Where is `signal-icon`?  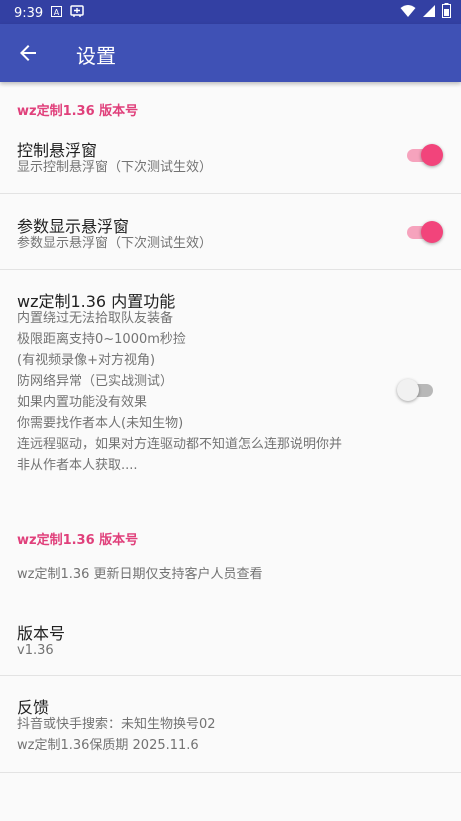
signal-icon is located at coordinates (429, 13).